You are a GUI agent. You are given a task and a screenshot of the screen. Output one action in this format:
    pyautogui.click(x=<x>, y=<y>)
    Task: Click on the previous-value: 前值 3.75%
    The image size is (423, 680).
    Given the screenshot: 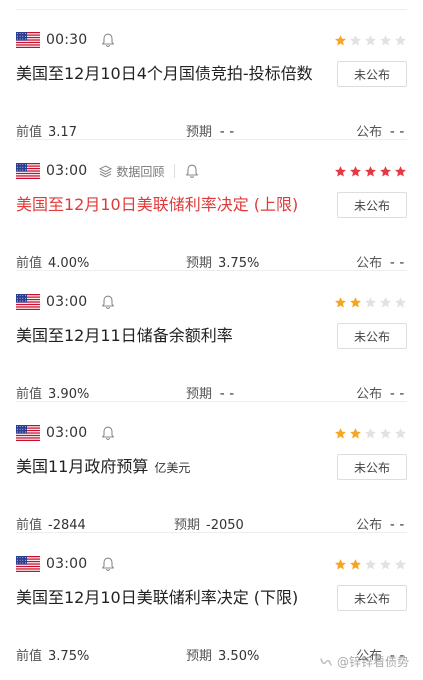 What is the action you would take?
    pyautogui.click(x=53, y=656)
    